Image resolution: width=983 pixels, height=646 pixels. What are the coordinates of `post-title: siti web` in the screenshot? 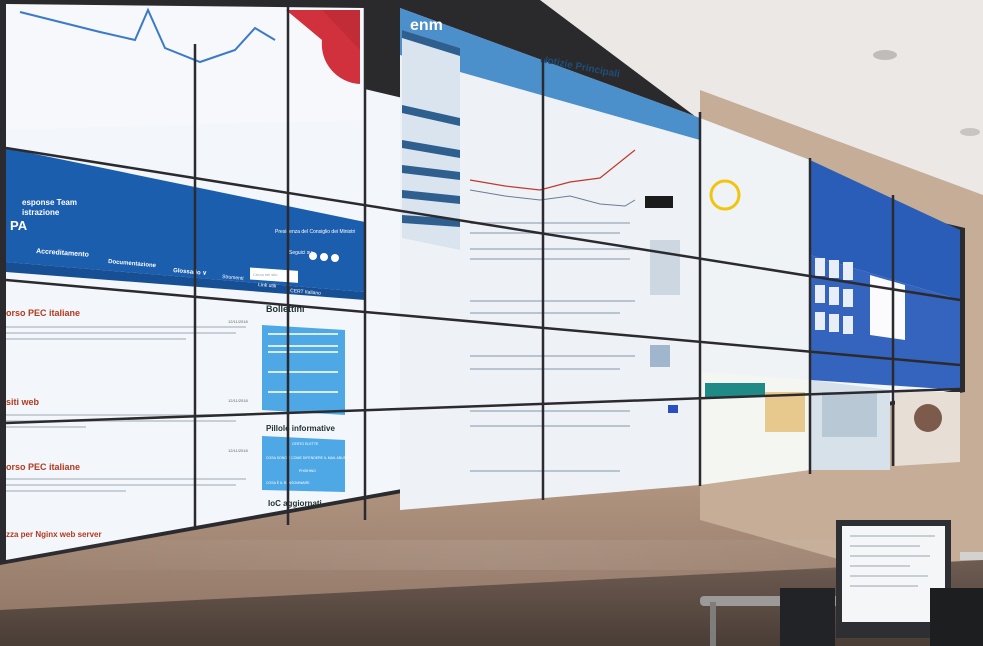 It's located at (23, 402).